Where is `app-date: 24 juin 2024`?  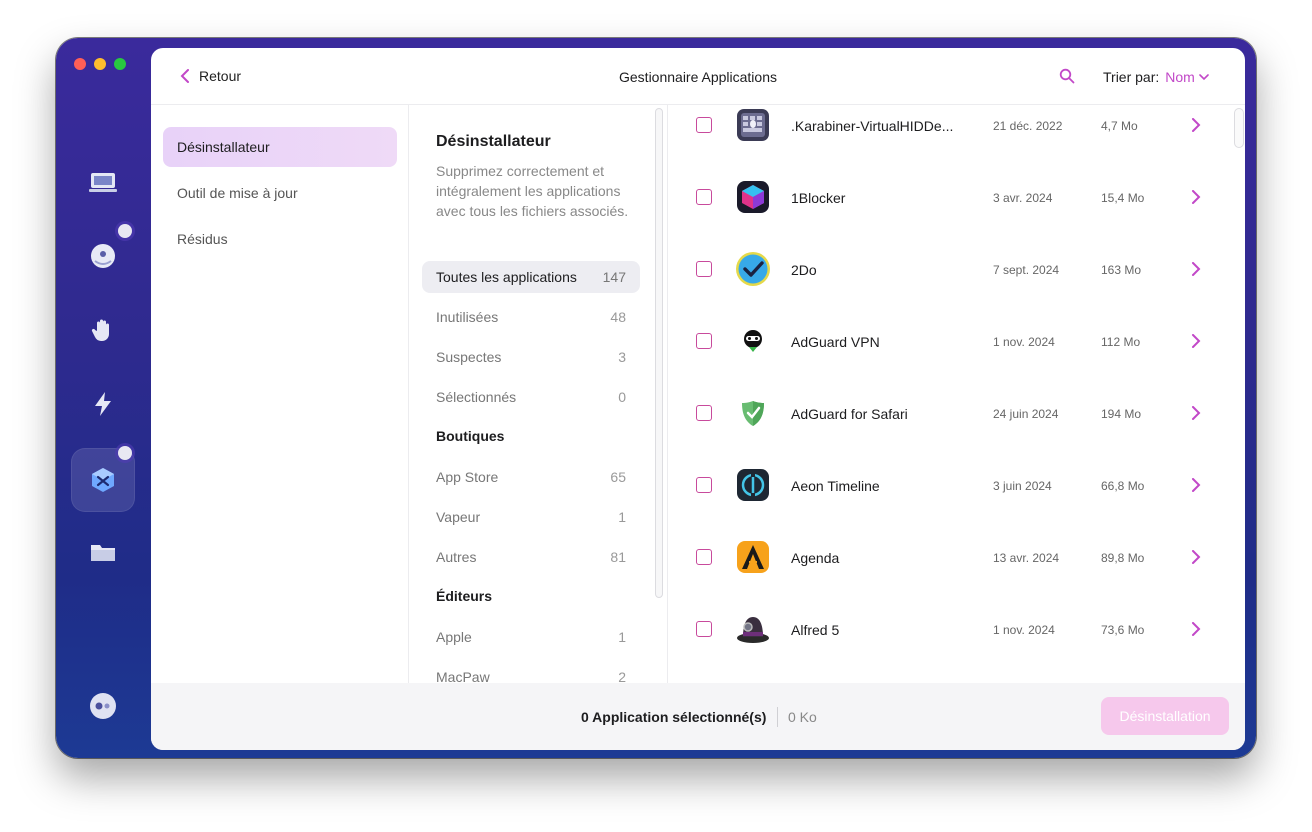
app-date: 24 juin 2024 is located at coordinates (1026, 414).